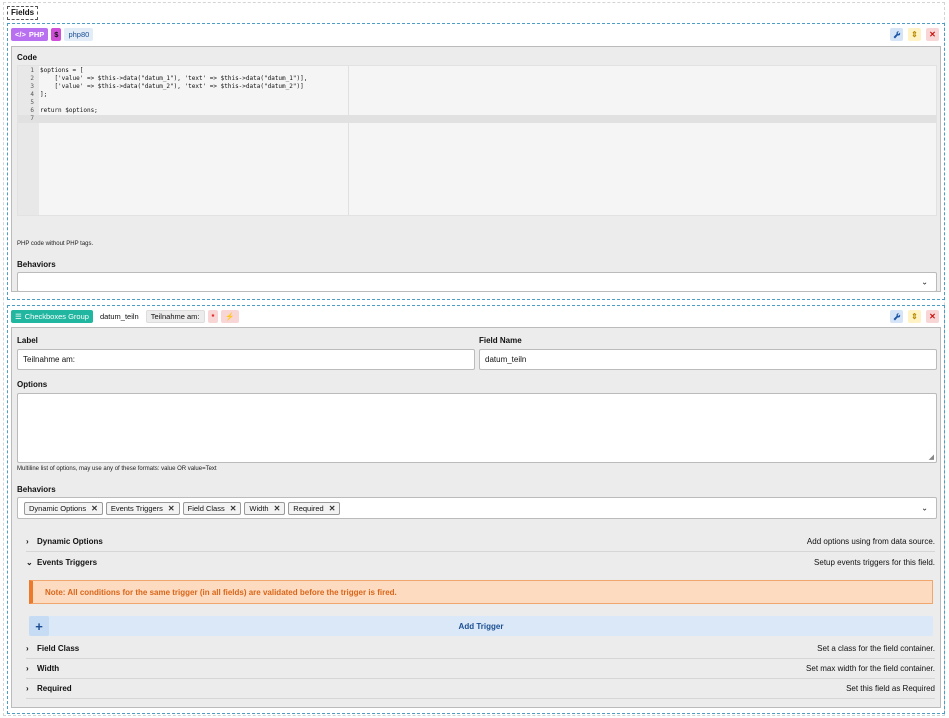  Describe the element at coordinates (477, 428) in the screenshot. I see `options-textarea: ◢` at that location.